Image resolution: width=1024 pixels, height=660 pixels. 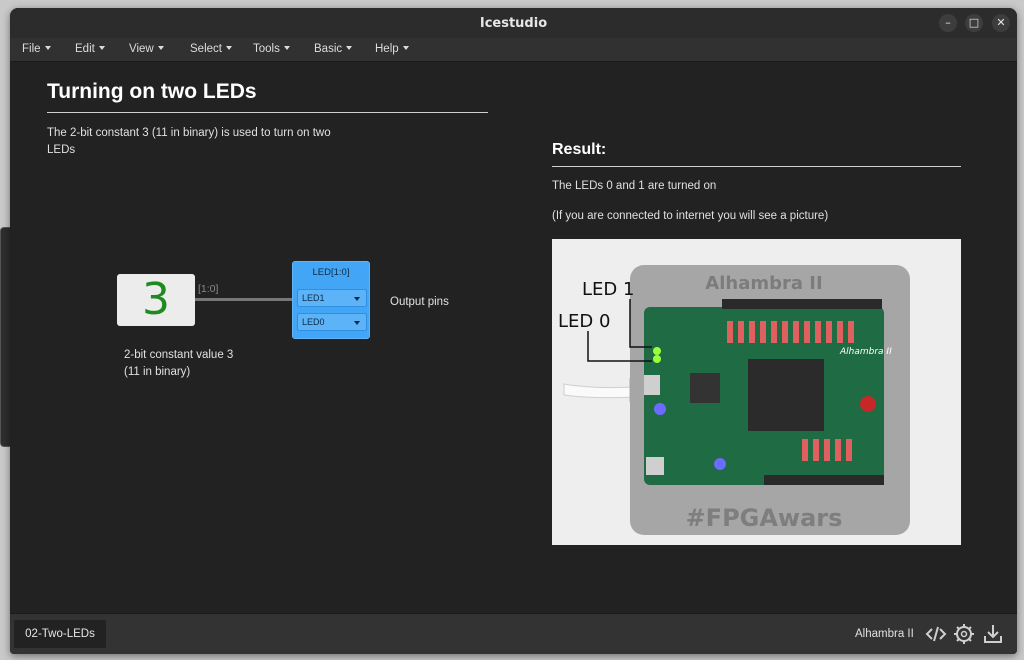 What do you see at coordinates (90, 49) in the screenshot?
I see `menu-edit: Edit` at bounding box center [90, 49].